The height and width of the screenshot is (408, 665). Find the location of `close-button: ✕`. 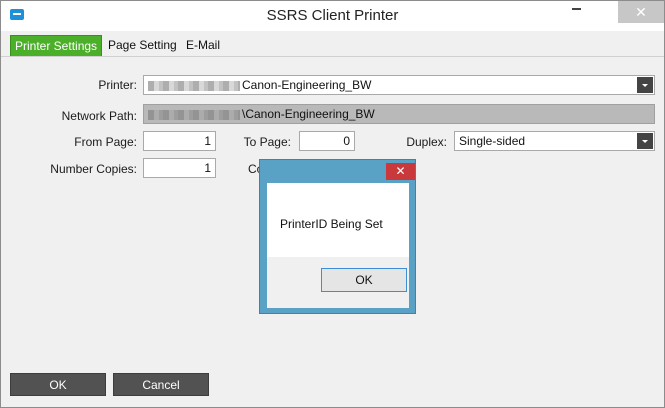

close-button: ✕ is located at coordinates (641, 12).